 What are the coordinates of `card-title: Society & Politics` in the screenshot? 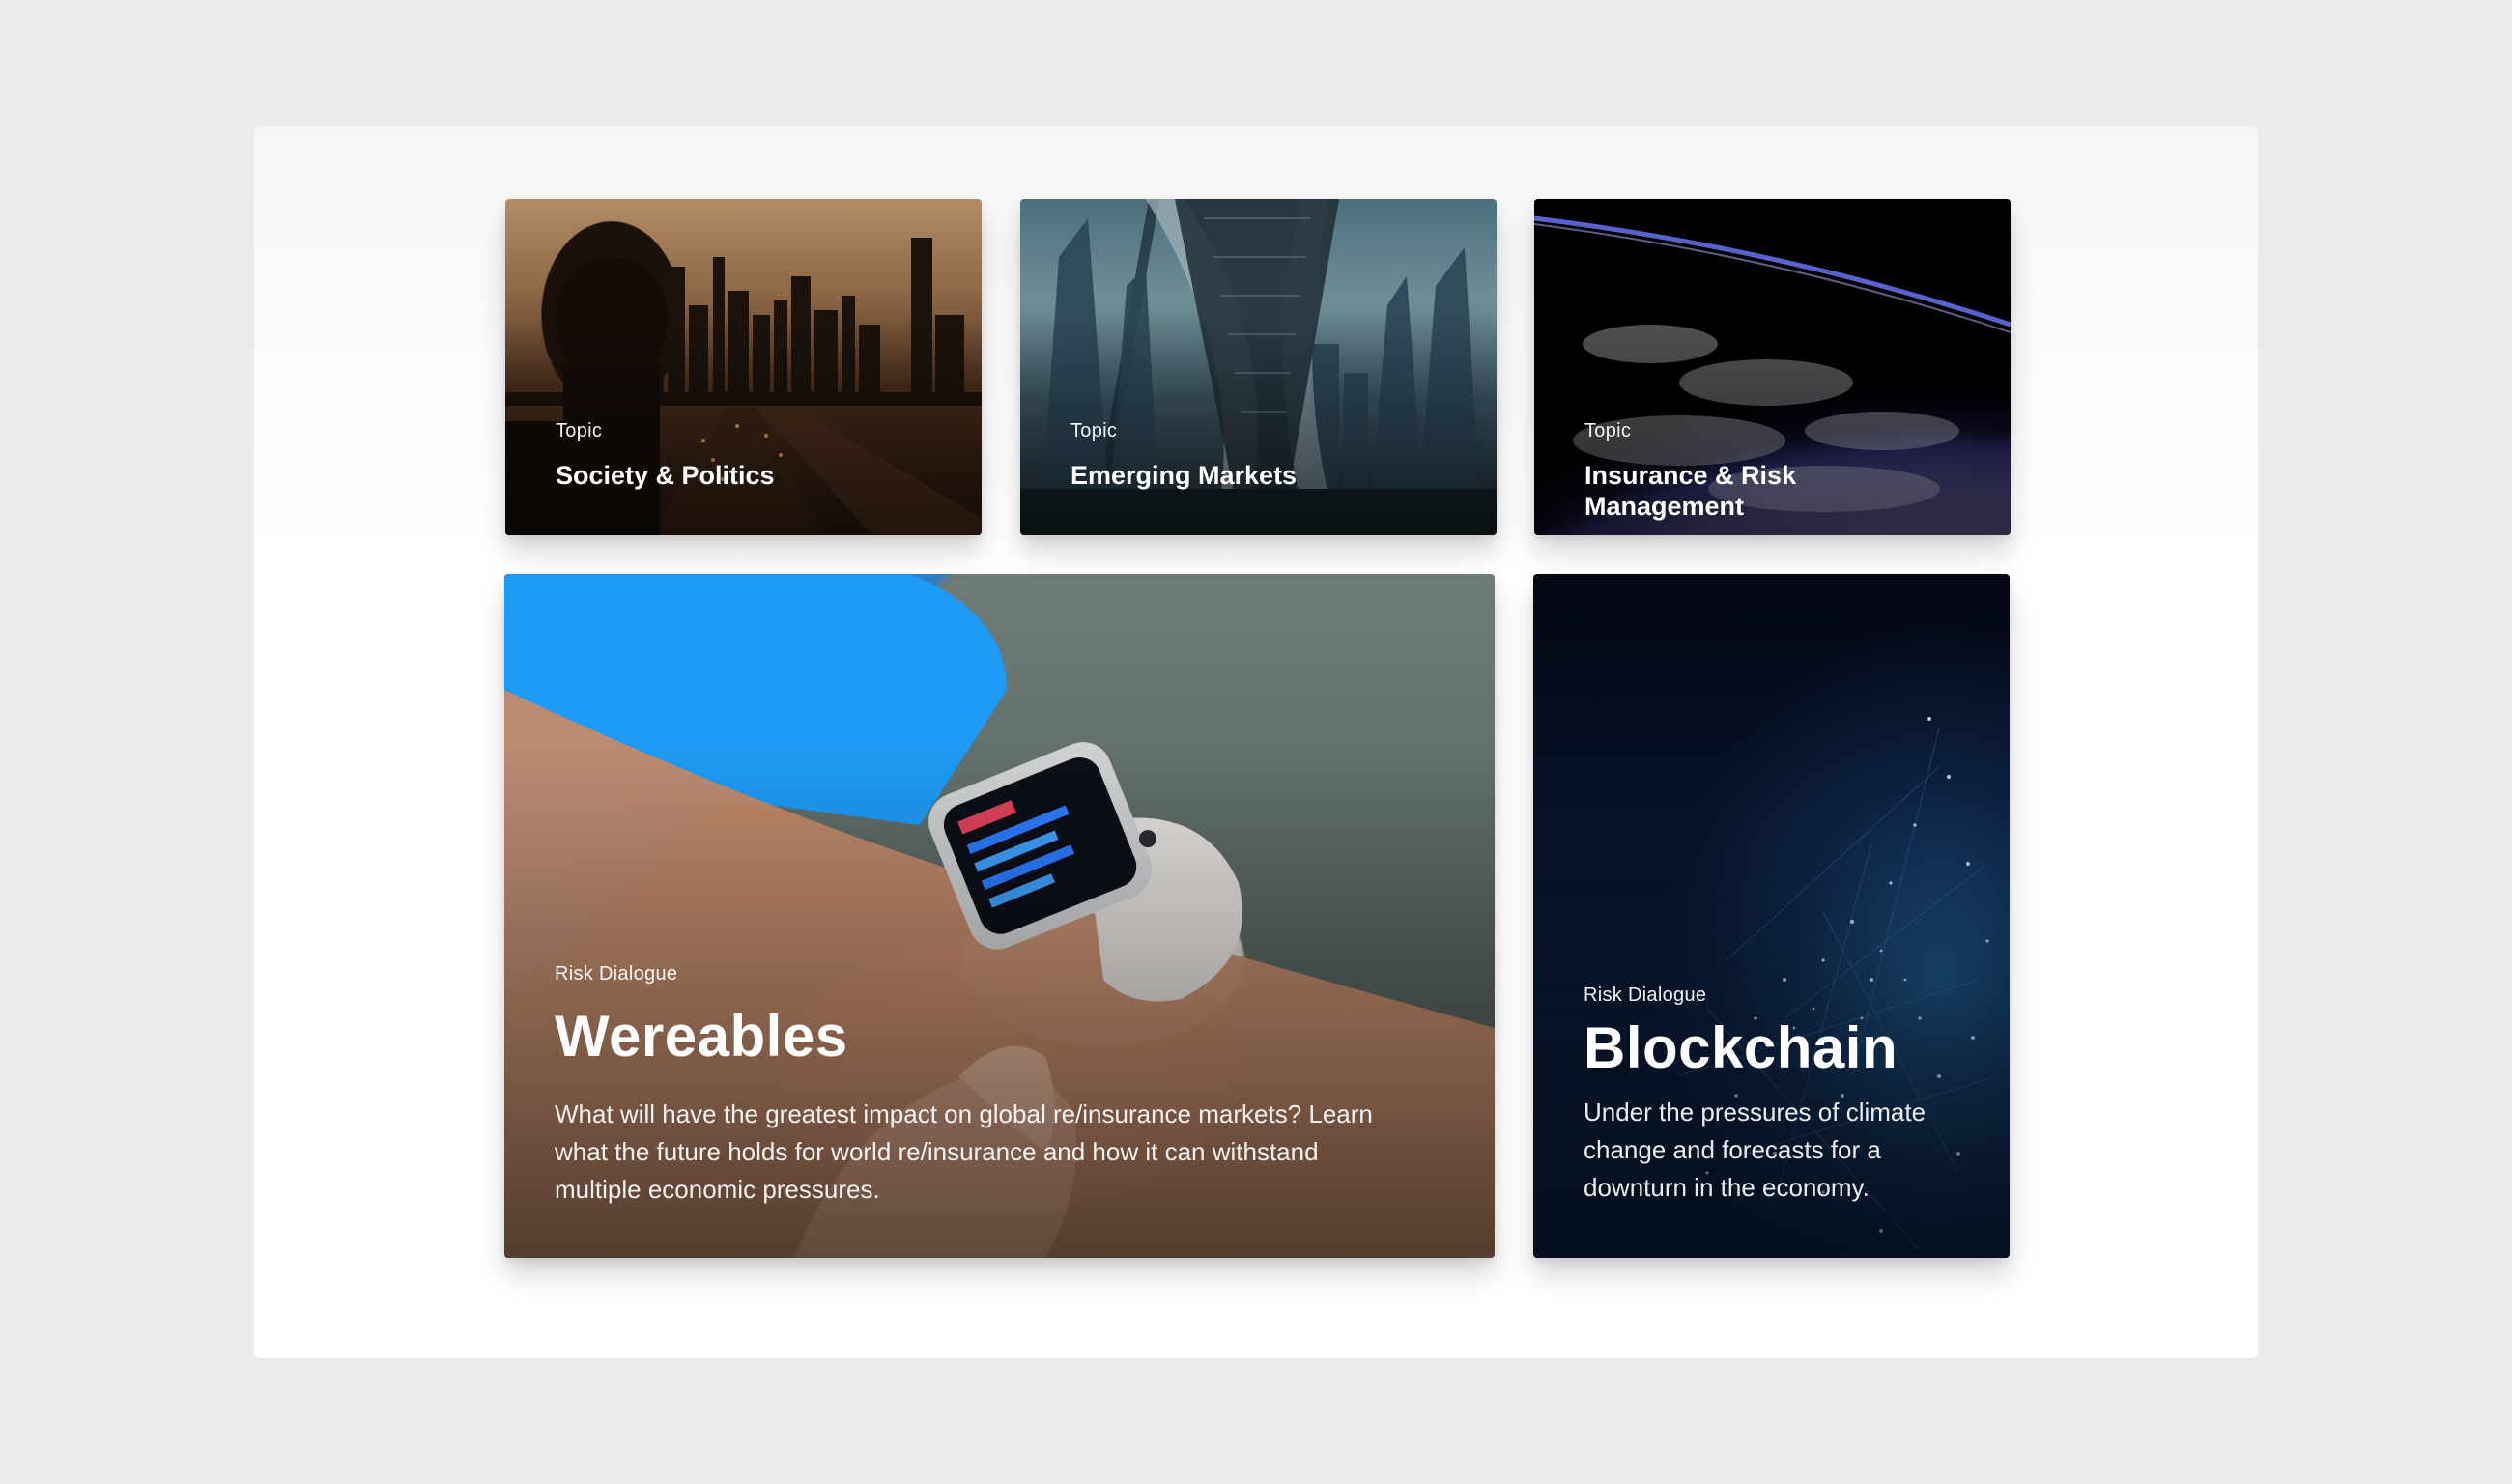 It's located at (744, 476).